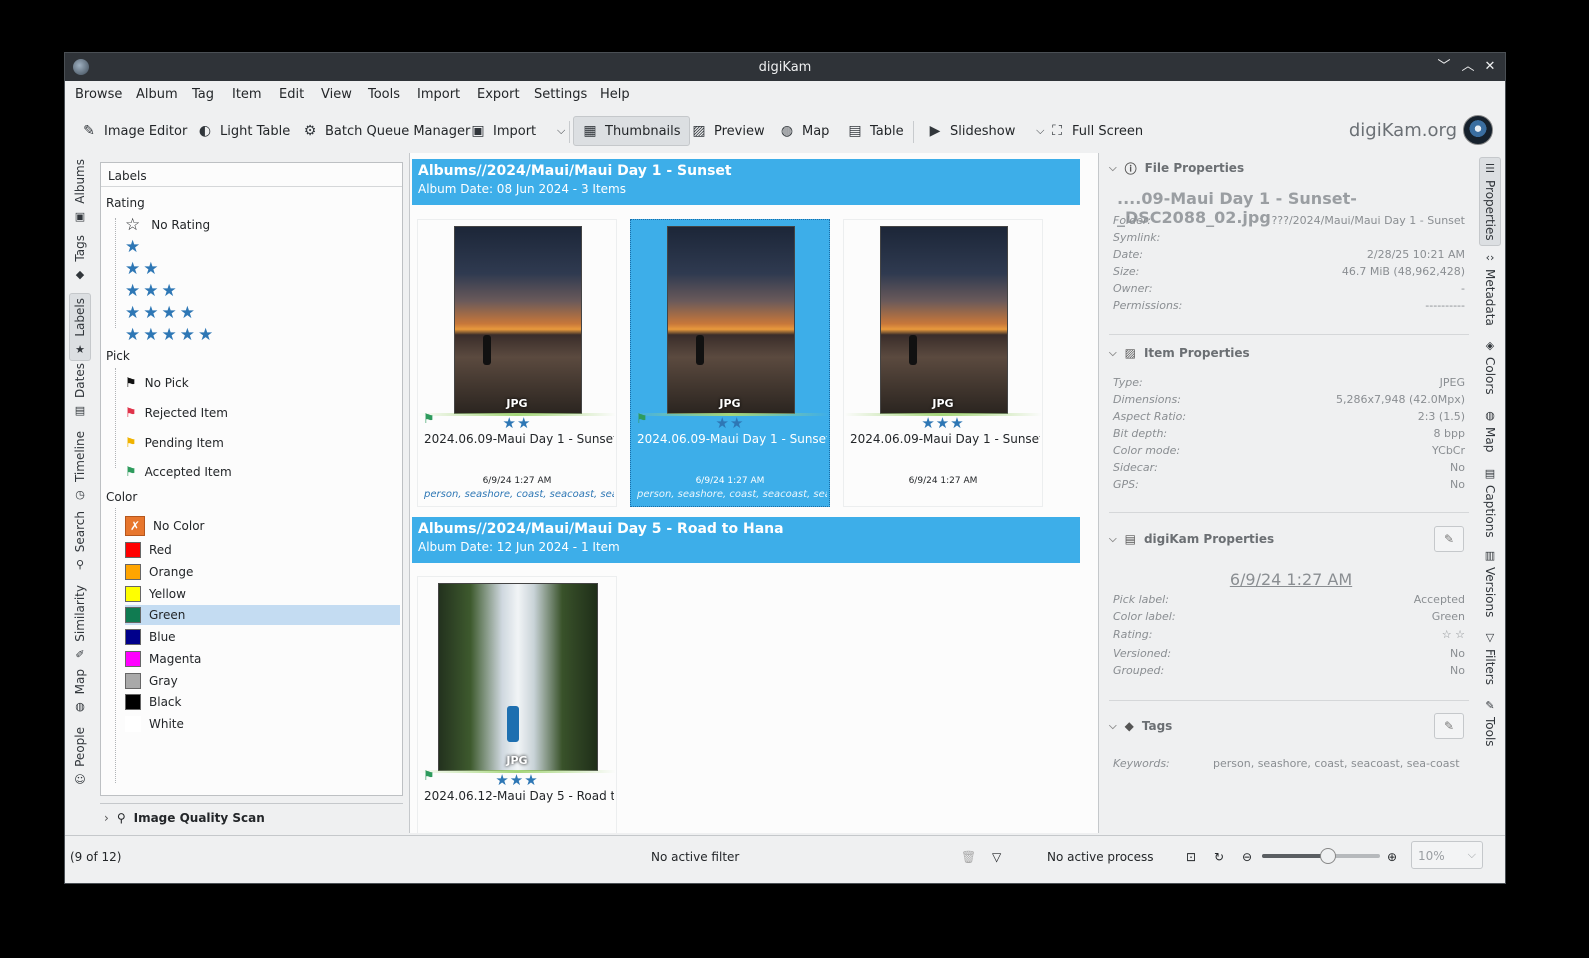 Image resolution: width=1589 pixels, height=958 pixels. Describe the element at coordinates (386, 131) in the screenshot. I see `batch-queue-button: ⚙ Batch Queue Manager` at that location.